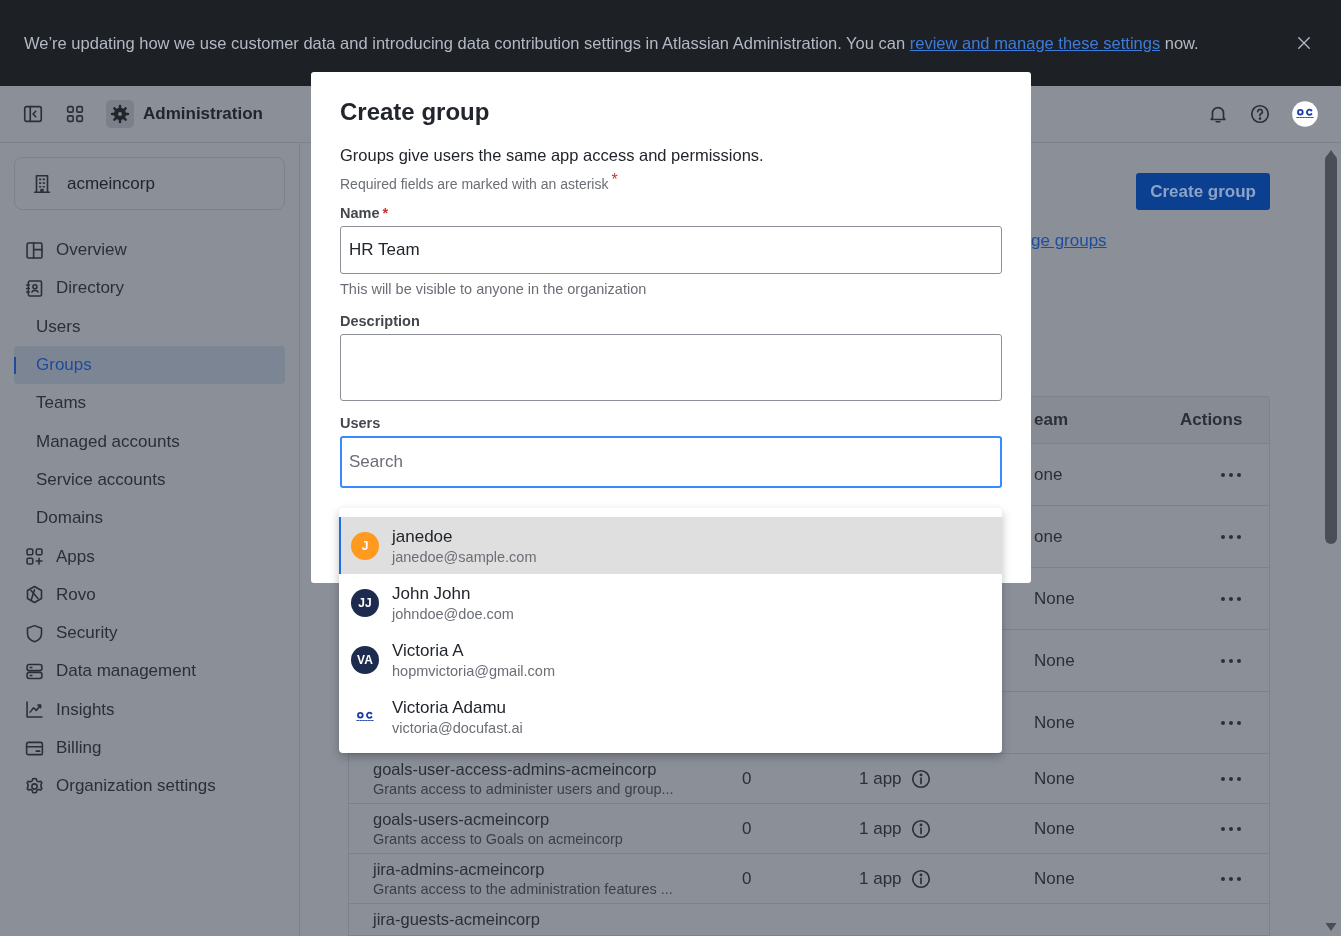 The height and width of the screenshot is (936, 1341). Describe the element at coordinates (670, 602) in the screenshot. I see `user-option: JJ John John johndoe@doe.com` at that location.